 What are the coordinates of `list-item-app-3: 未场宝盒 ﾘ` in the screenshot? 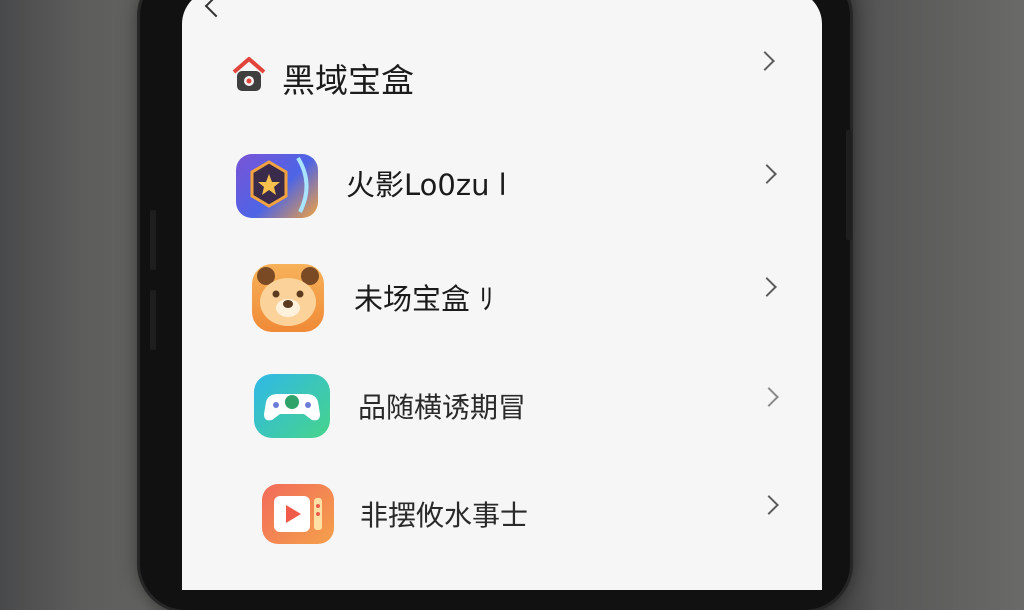 It's located at (502, 306).